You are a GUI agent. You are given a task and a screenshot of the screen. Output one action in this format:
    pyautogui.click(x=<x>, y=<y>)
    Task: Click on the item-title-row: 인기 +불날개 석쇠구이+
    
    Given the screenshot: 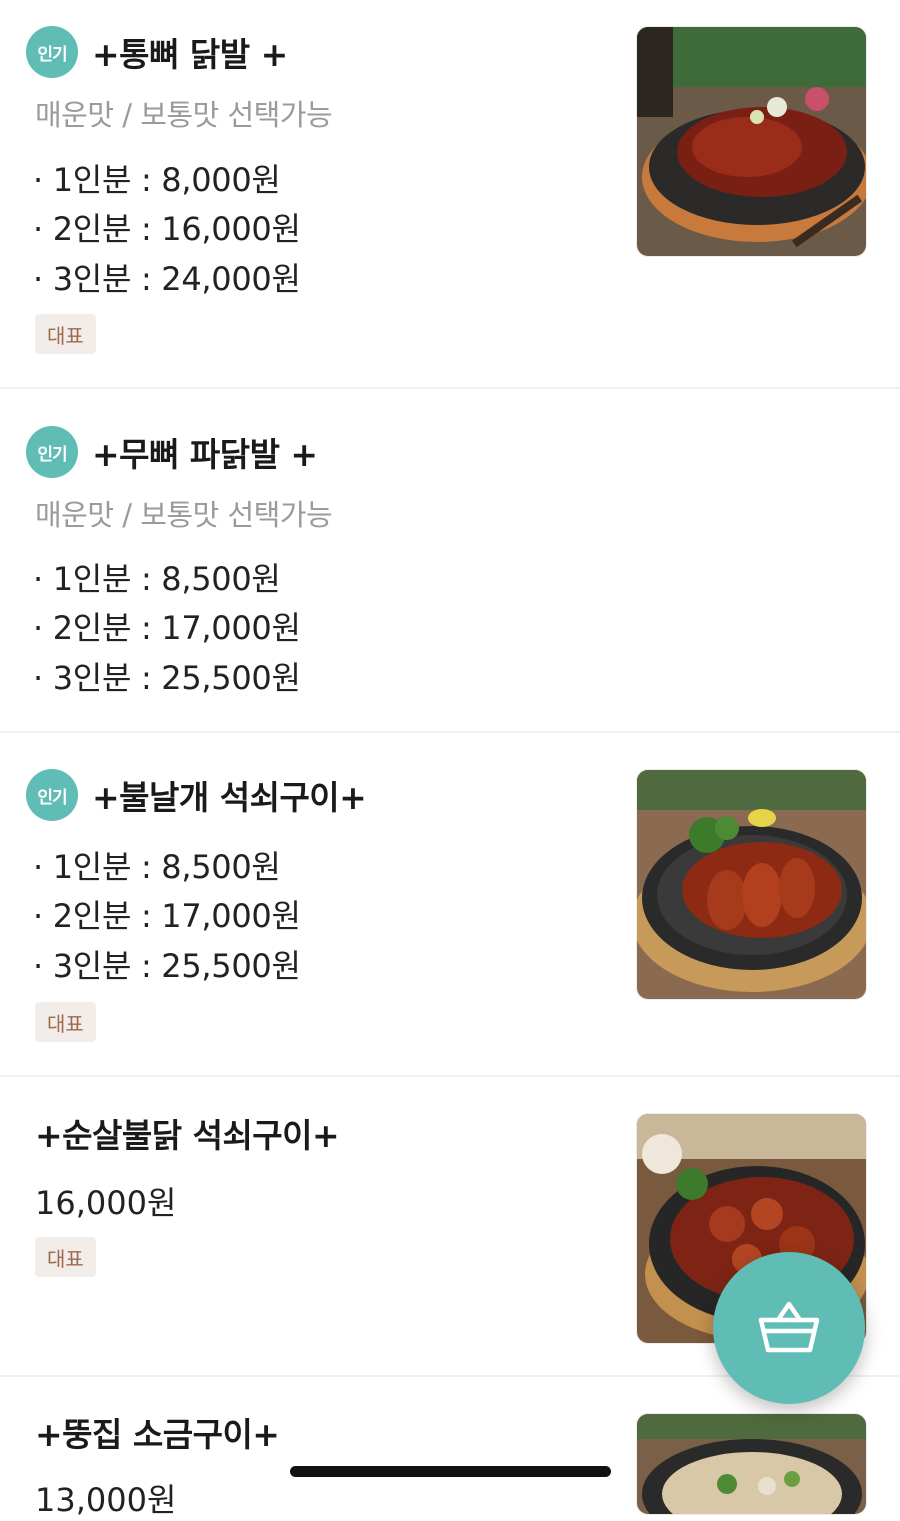 What is the action you would take?
    pyautogui.click(x=196, y=795)
    